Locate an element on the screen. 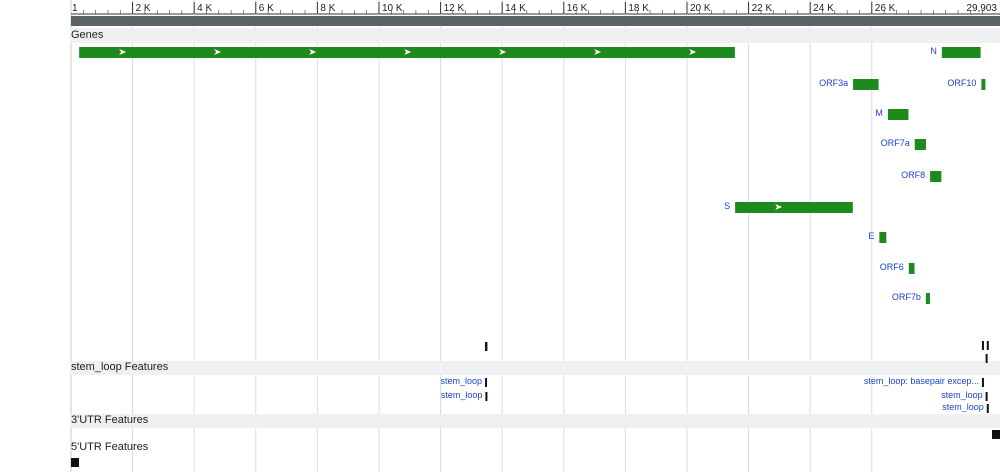 Image resolution: width=1000 pixels, height=472 pixels. gene-feature-m is located at coordinates (898, 114).